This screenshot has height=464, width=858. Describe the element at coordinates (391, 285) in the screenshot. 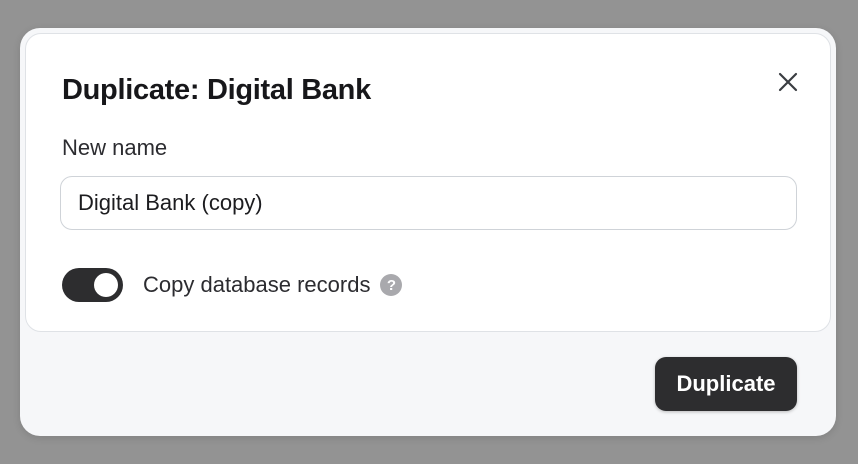

I see `question-circle-icon: ?` at that location.